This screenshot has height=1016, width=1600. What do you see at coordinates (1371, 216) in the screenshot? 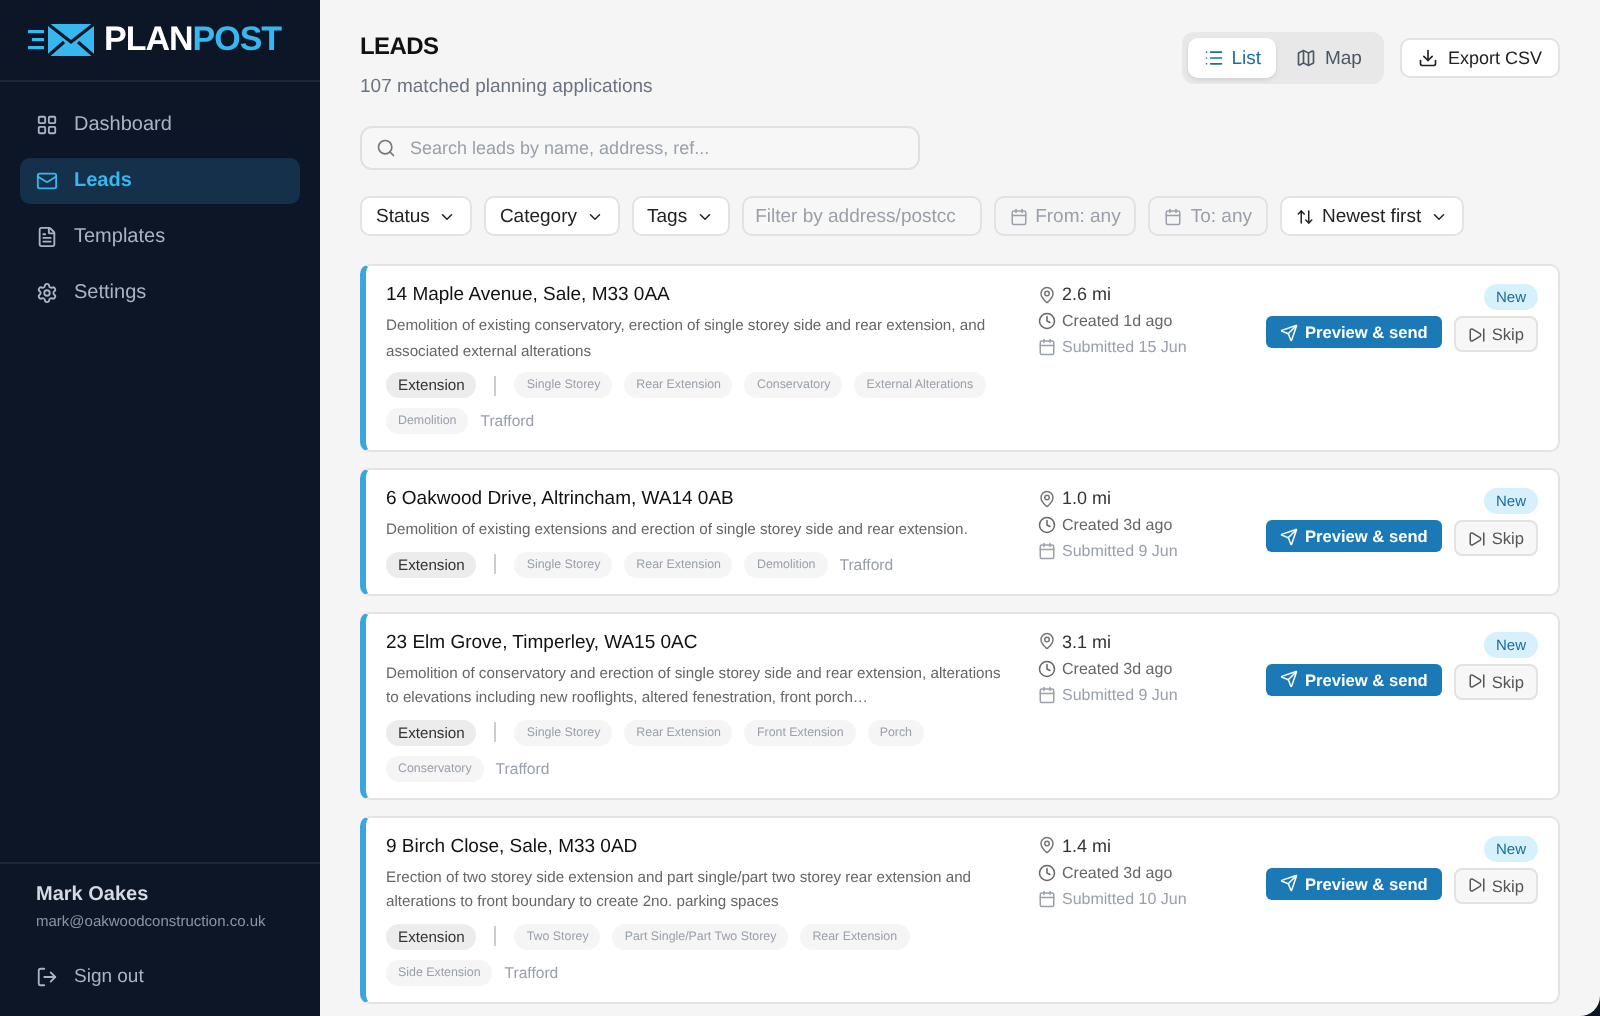
I see `sort-dropdown: Newest first` at bounding box center [1371, 216].